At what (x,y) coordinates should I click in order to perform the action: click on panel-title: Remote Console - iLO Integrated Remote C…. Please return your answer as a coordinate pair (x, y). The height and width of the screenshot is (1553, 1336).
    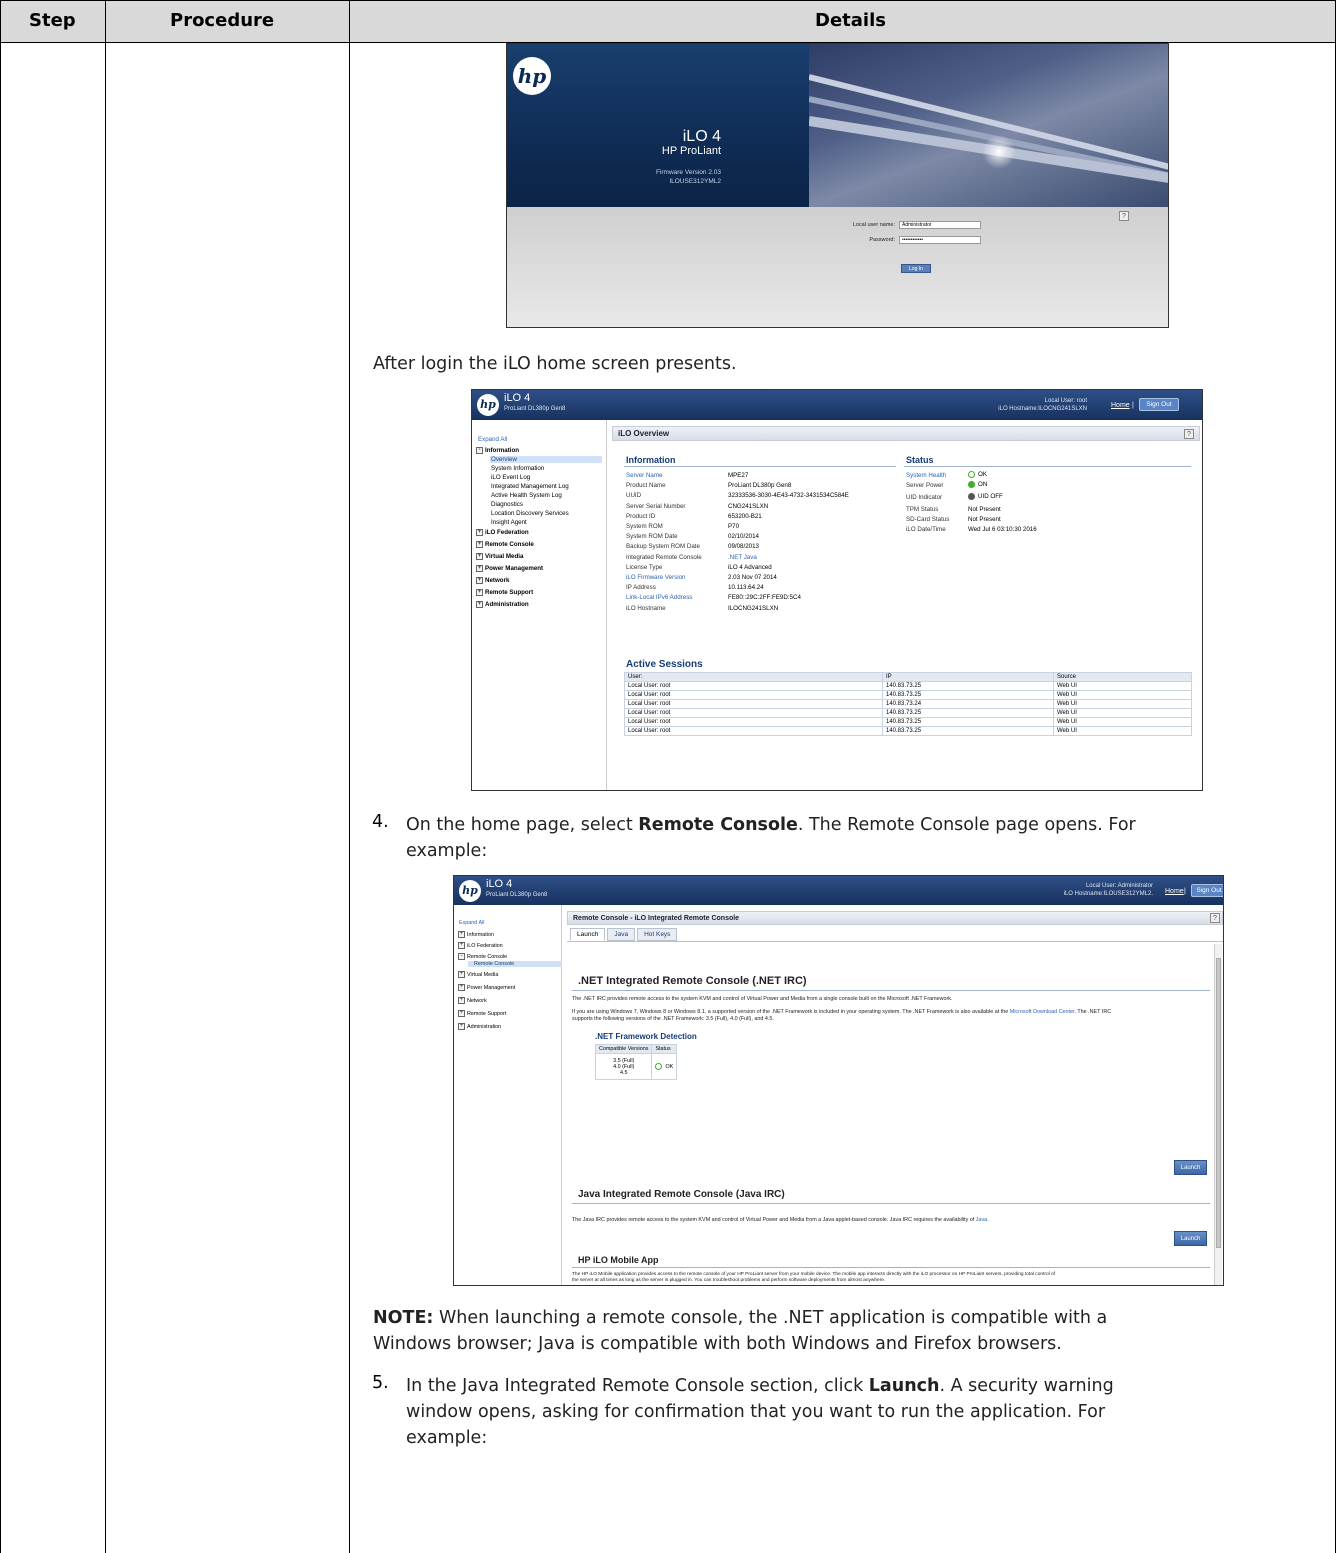
    Looking at the image, I should click on (895, 918).